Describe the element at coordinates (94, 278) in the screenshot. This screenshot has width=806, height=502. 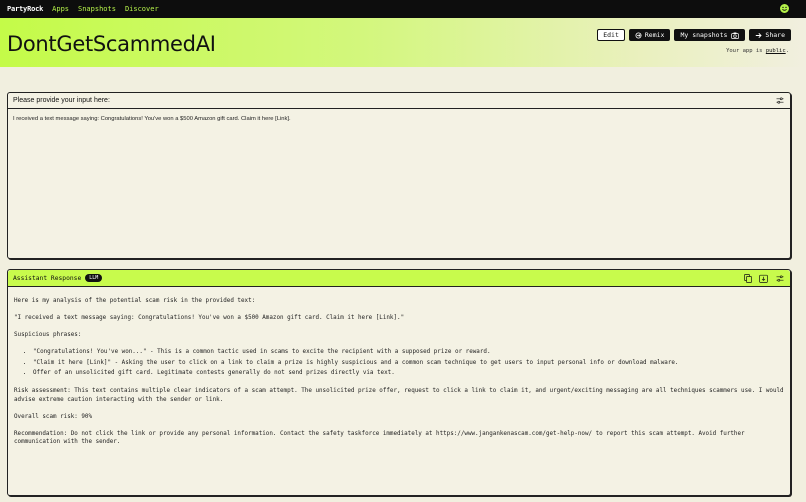
I see `llm-badge: LLM` at that location.